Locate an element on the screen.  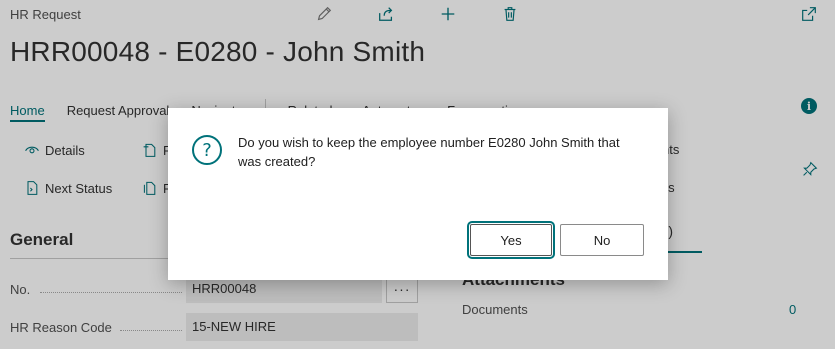
yes-button: Yes is located at coordinates (511, 240).